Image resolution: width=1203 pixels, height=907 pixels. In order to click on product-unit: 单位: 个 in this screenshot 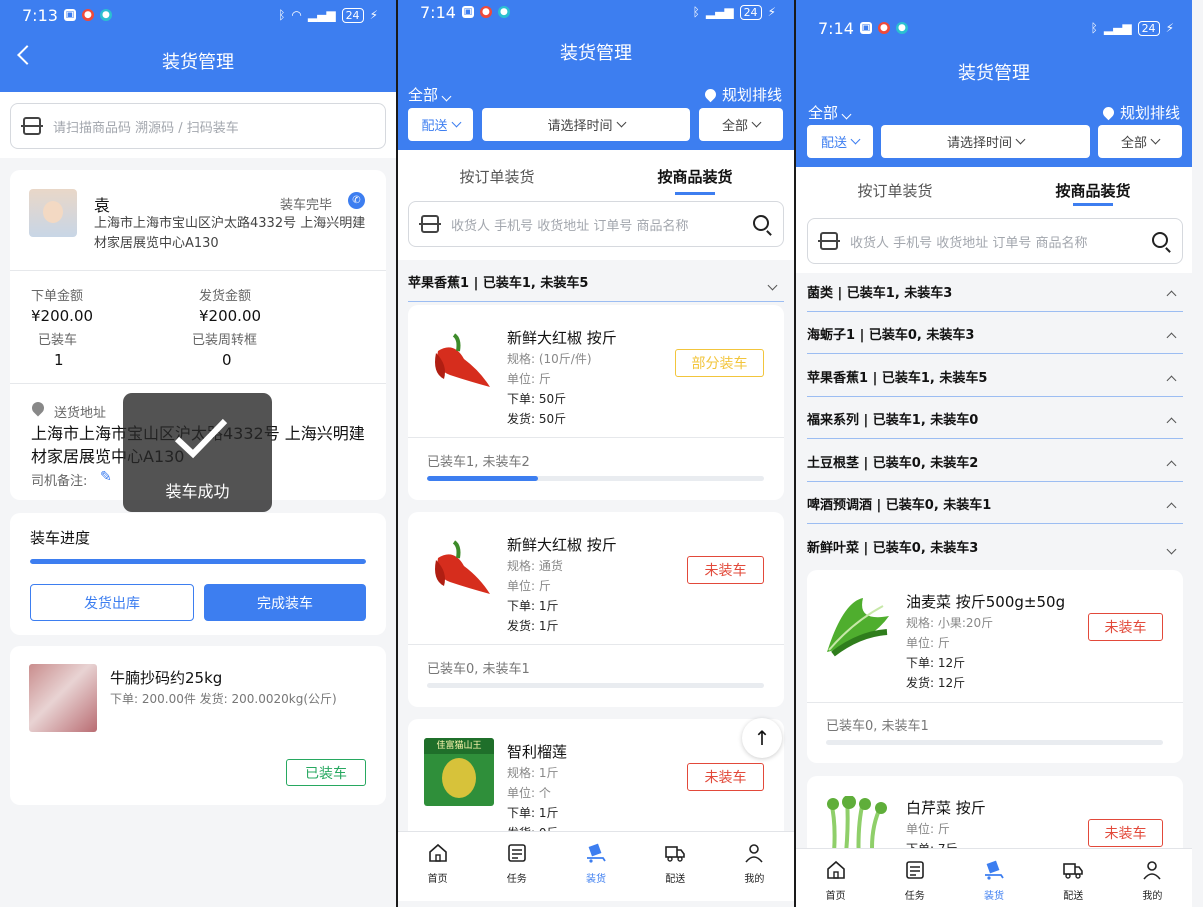, I will do `click(529, 793)`.